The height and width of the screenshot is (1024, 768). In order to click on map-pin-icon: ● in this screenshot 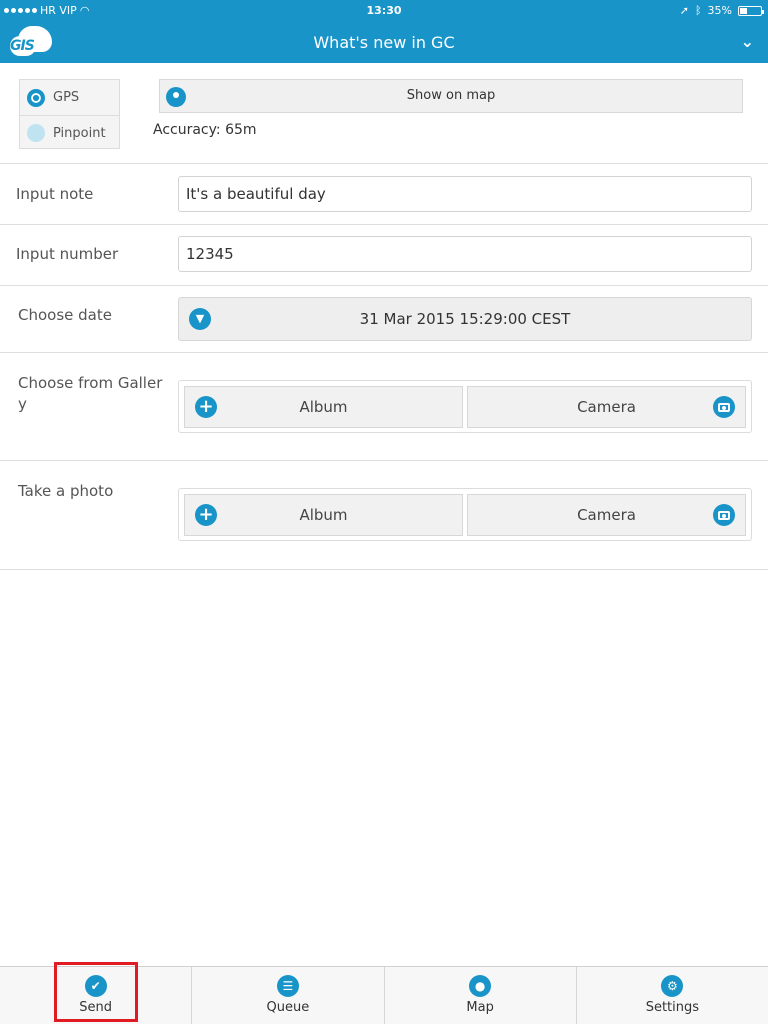, I will do `click(480, 986)`.